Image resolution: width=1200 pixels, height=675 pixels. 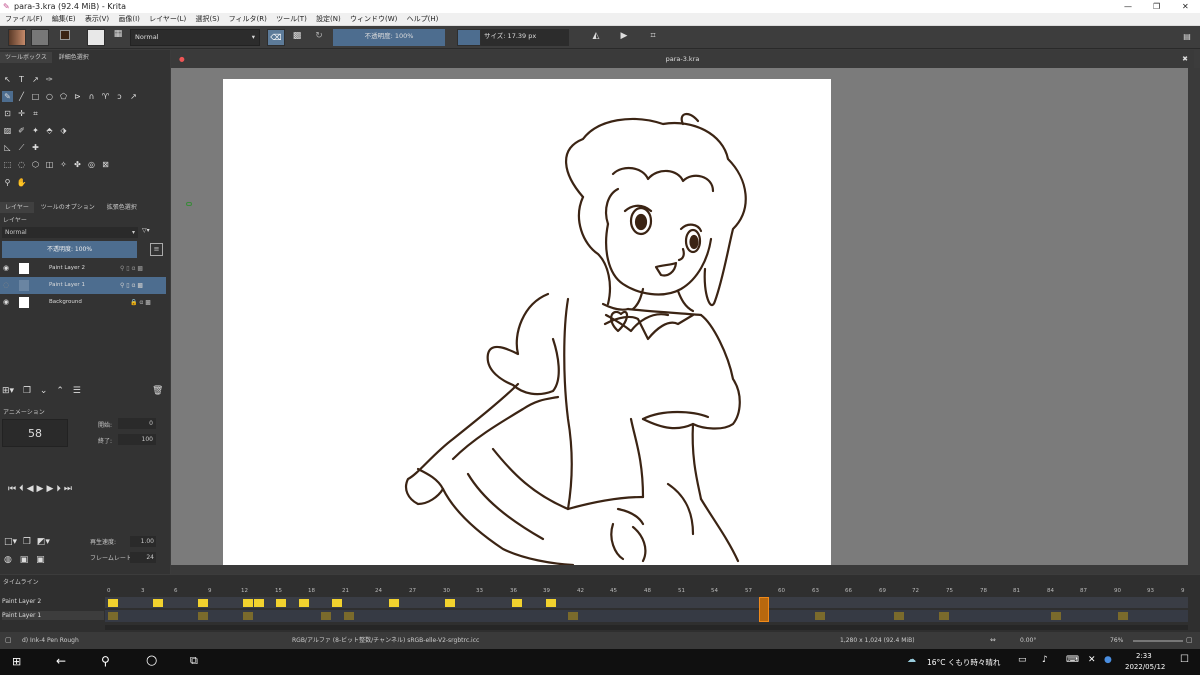 What do you see at coordinates (26, 57) in the screenshot?
I see `tab-toolbox: ツールボックス` at bounding box center [26, 57].